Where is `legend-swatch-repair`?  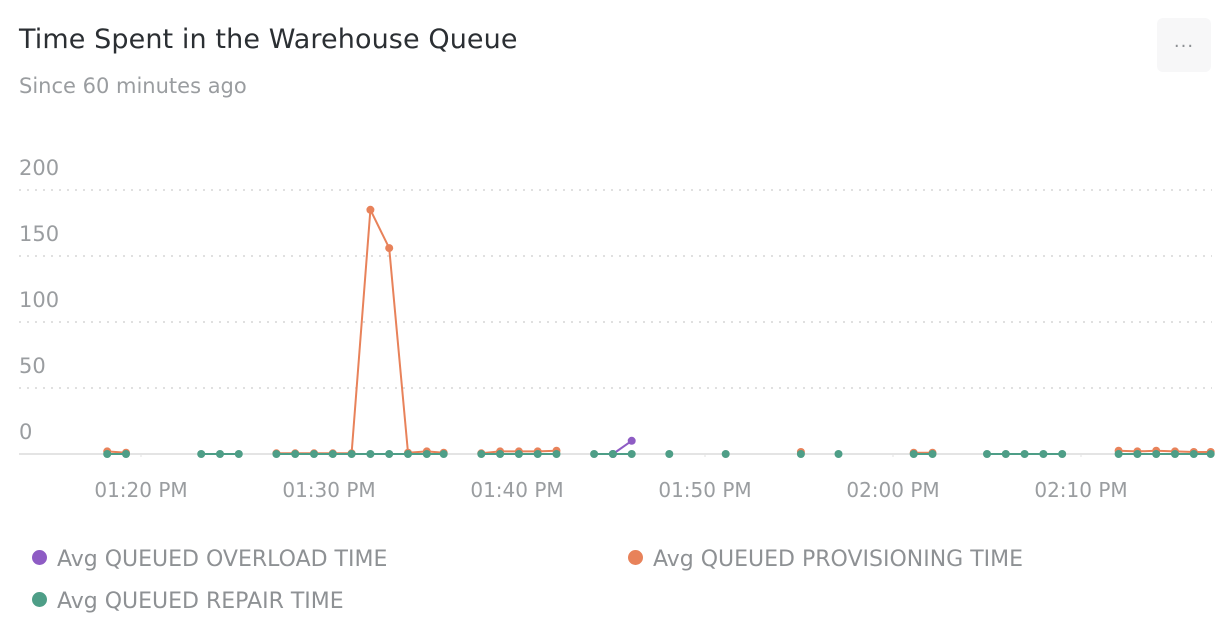 legend-swatch-repair is located at coordinates (39, 599).